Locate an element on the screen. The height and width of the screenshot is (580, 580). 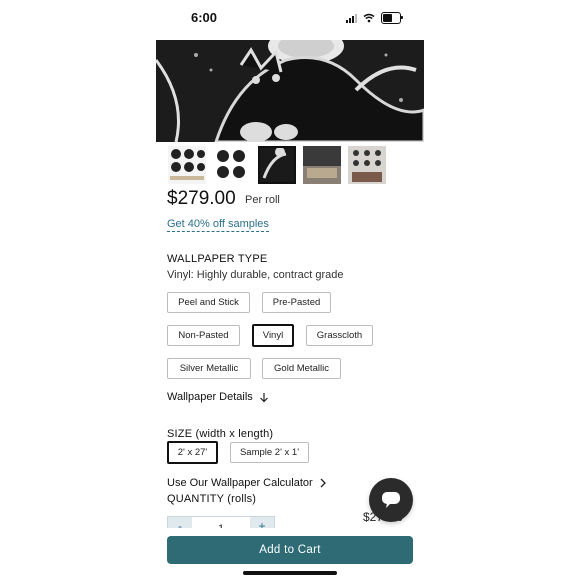
type-option-silver-metallic: Silver Metallic is located at coordinates (209, 368).